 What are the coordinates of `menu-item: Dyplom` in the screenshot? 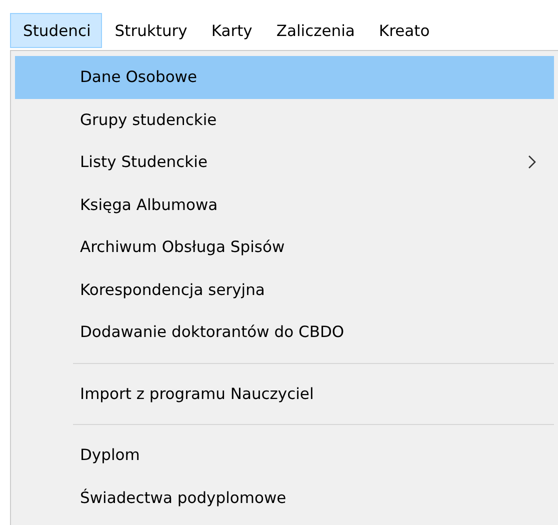 It's located at (284, 455).